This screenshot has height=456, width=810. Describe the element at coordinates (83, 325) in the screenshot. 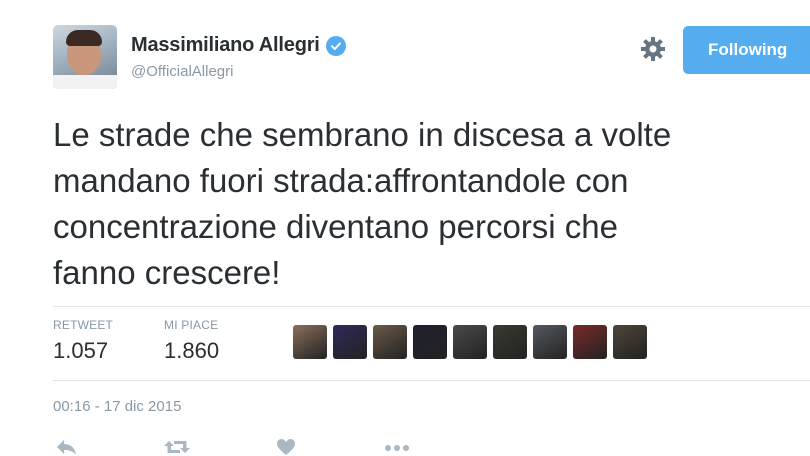

I see `retweet-label: RETWEET` at that location.